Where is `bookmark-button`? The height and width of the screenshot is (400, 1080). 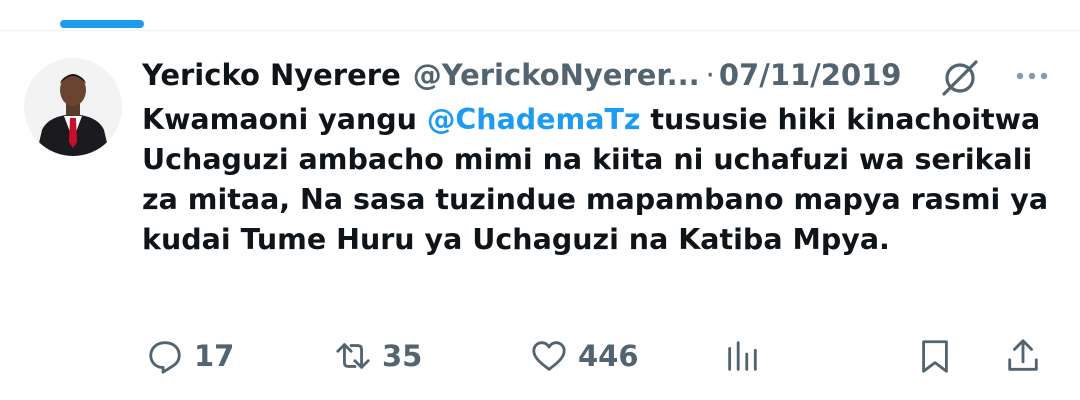 bookmark-button is located at coordinates (935, 356).